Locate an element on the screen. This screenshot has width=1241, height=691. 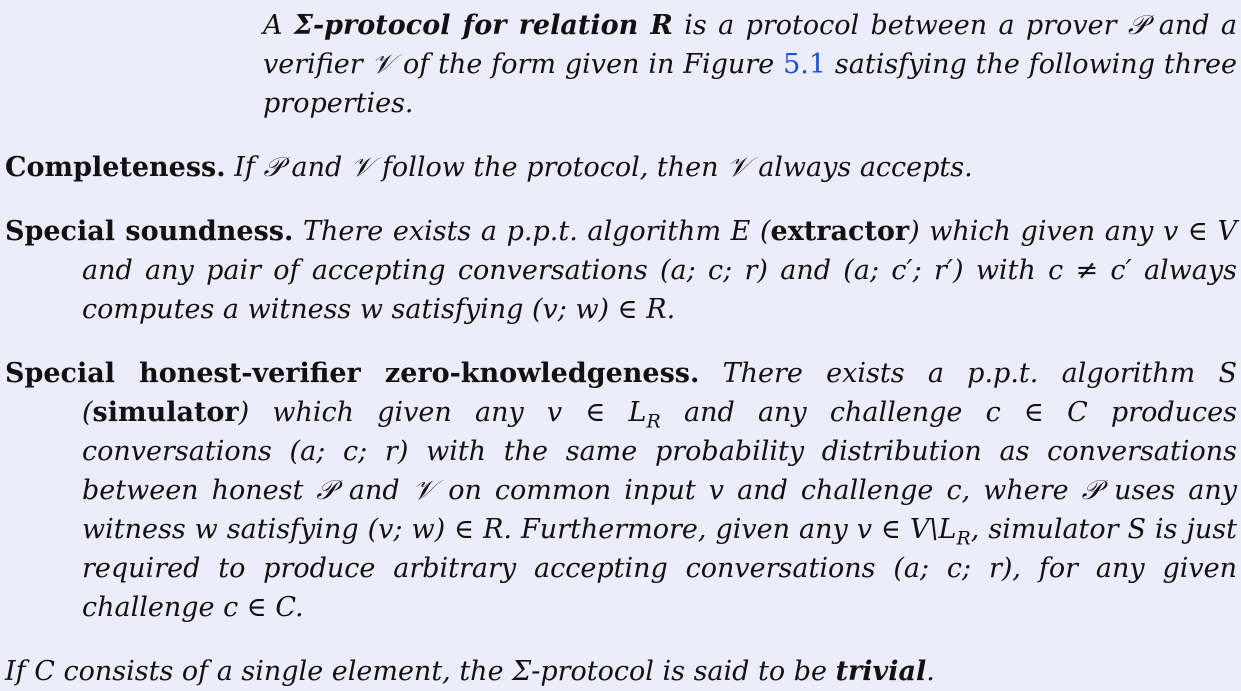
intro-lead: A is located at coordinates (278, 25).